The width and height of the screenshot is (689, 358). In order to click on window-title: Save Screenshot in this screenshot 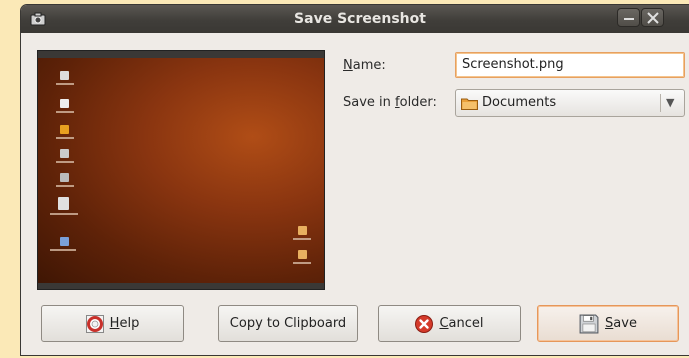, I will do `click(360, 19)`.